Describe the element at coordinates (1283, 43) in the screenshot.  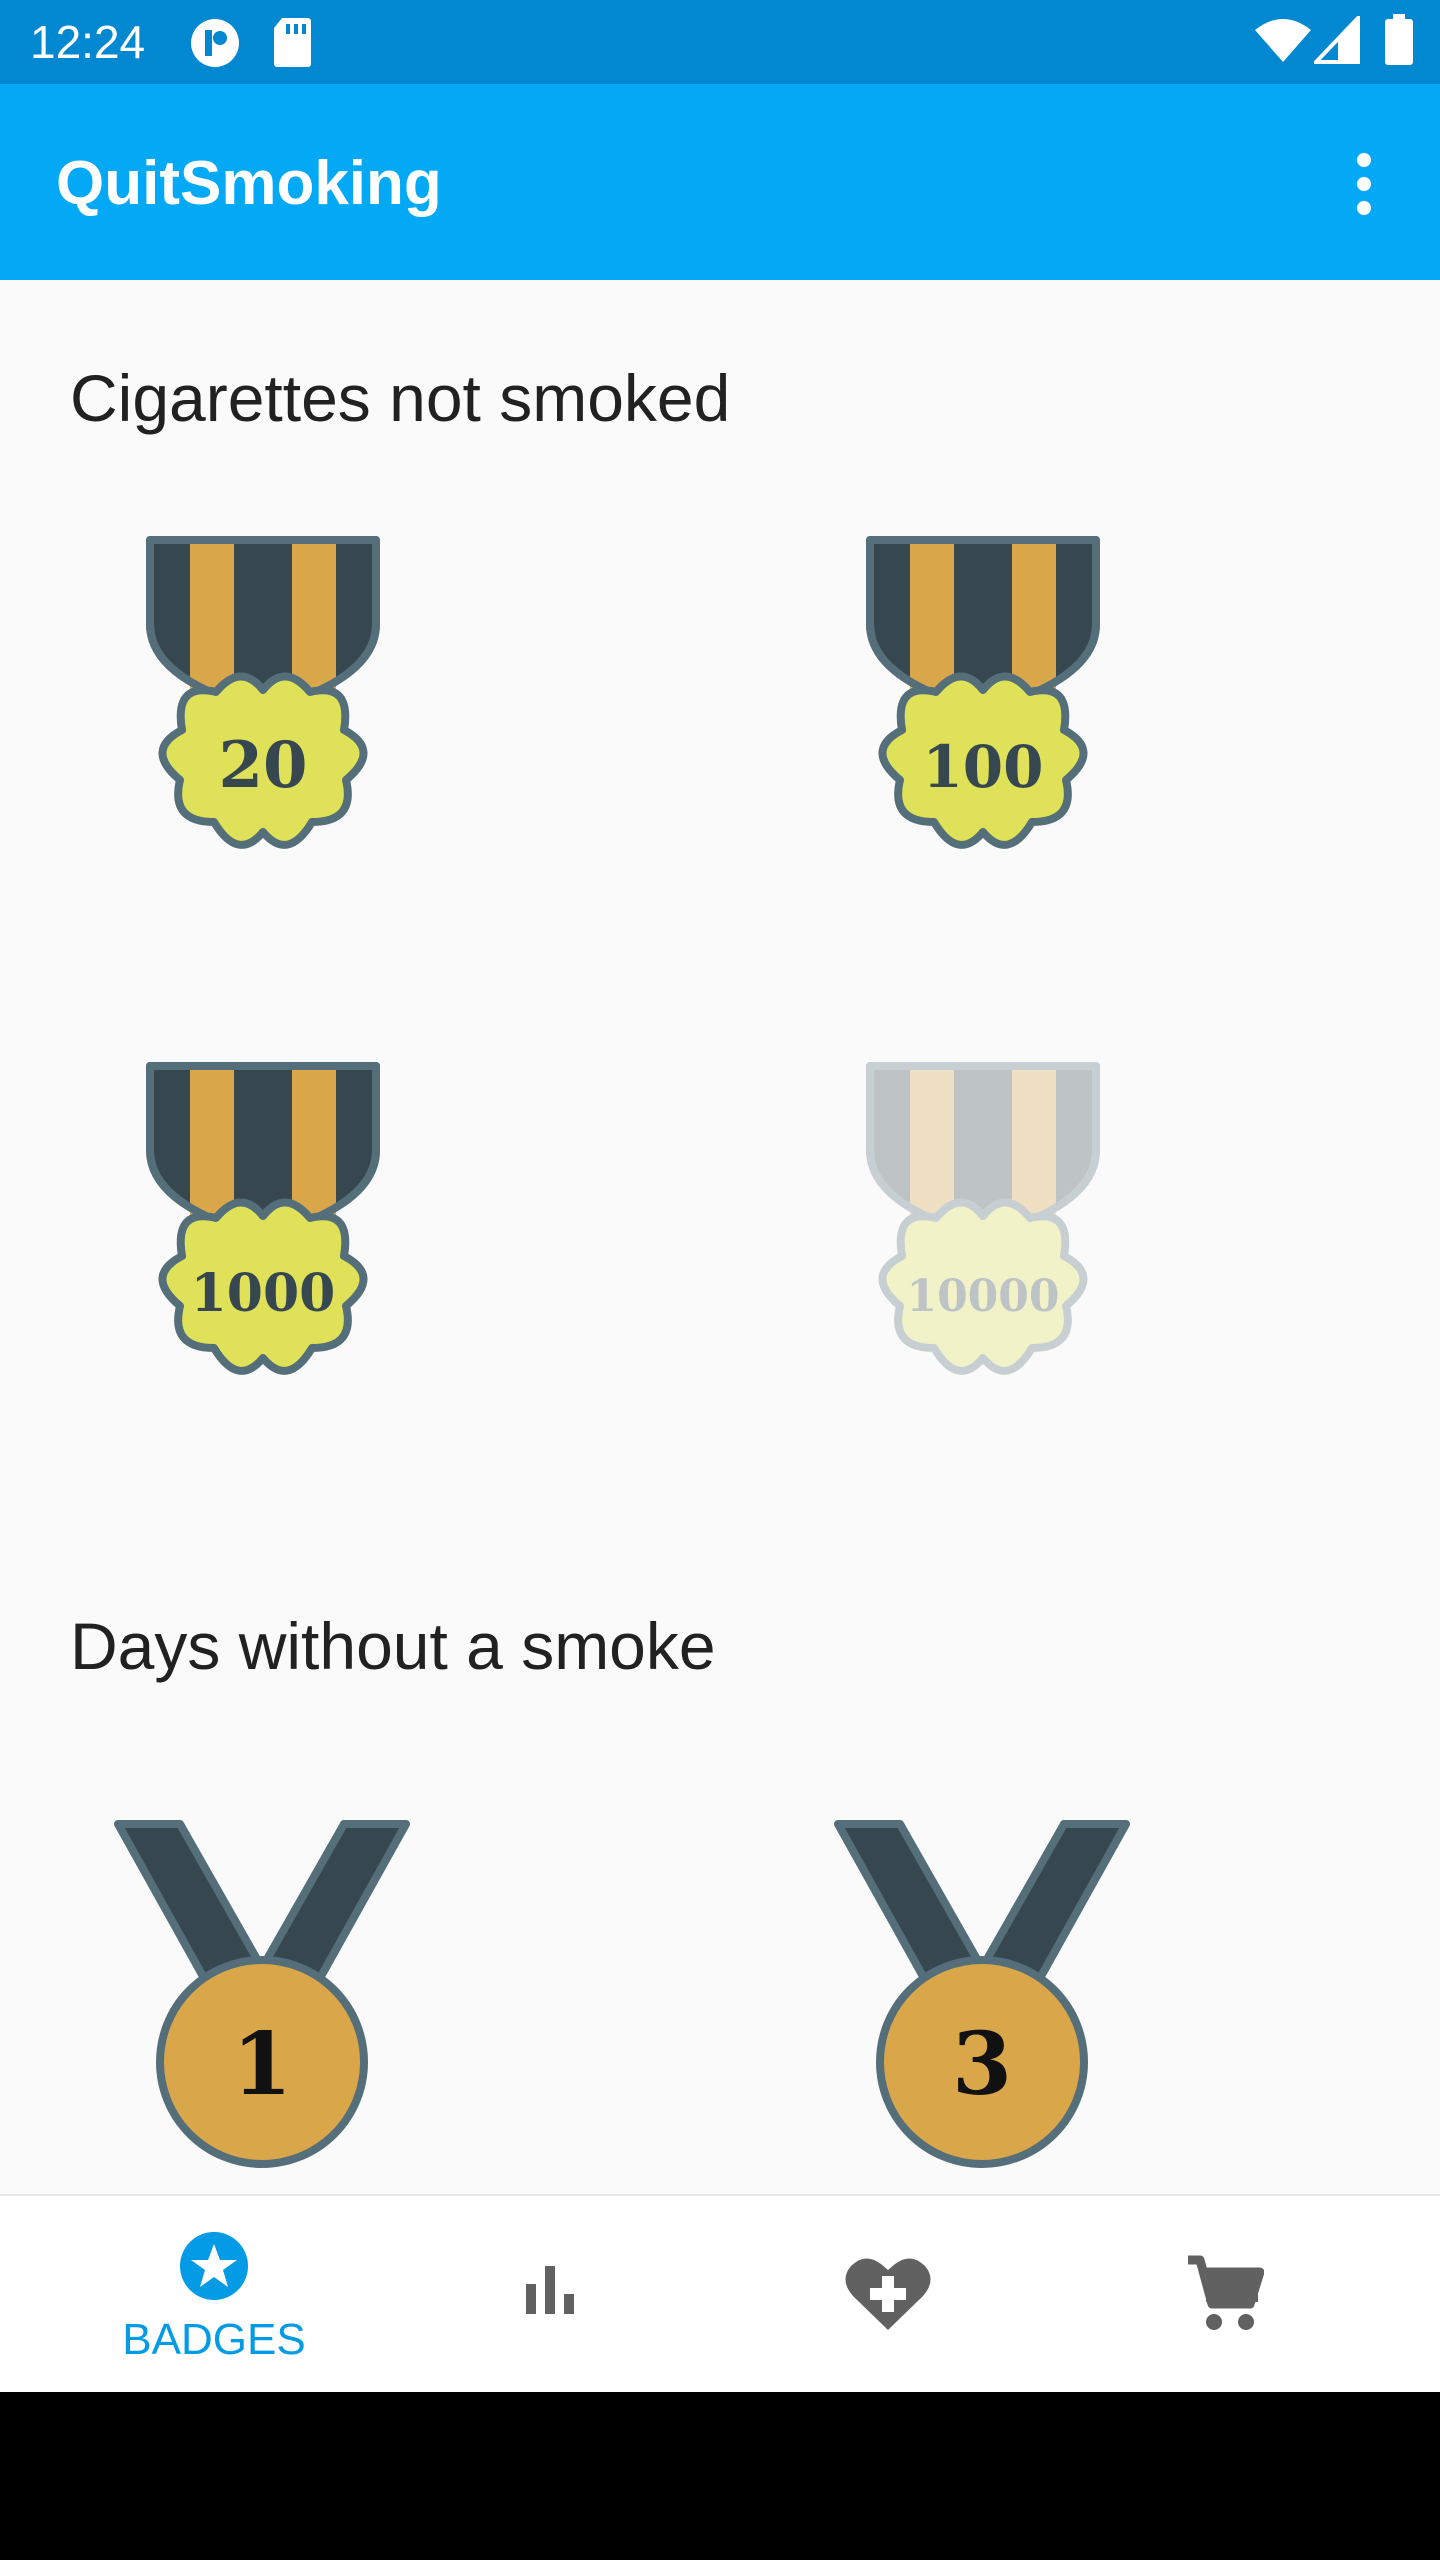
I see `wifi-icon` at that location.